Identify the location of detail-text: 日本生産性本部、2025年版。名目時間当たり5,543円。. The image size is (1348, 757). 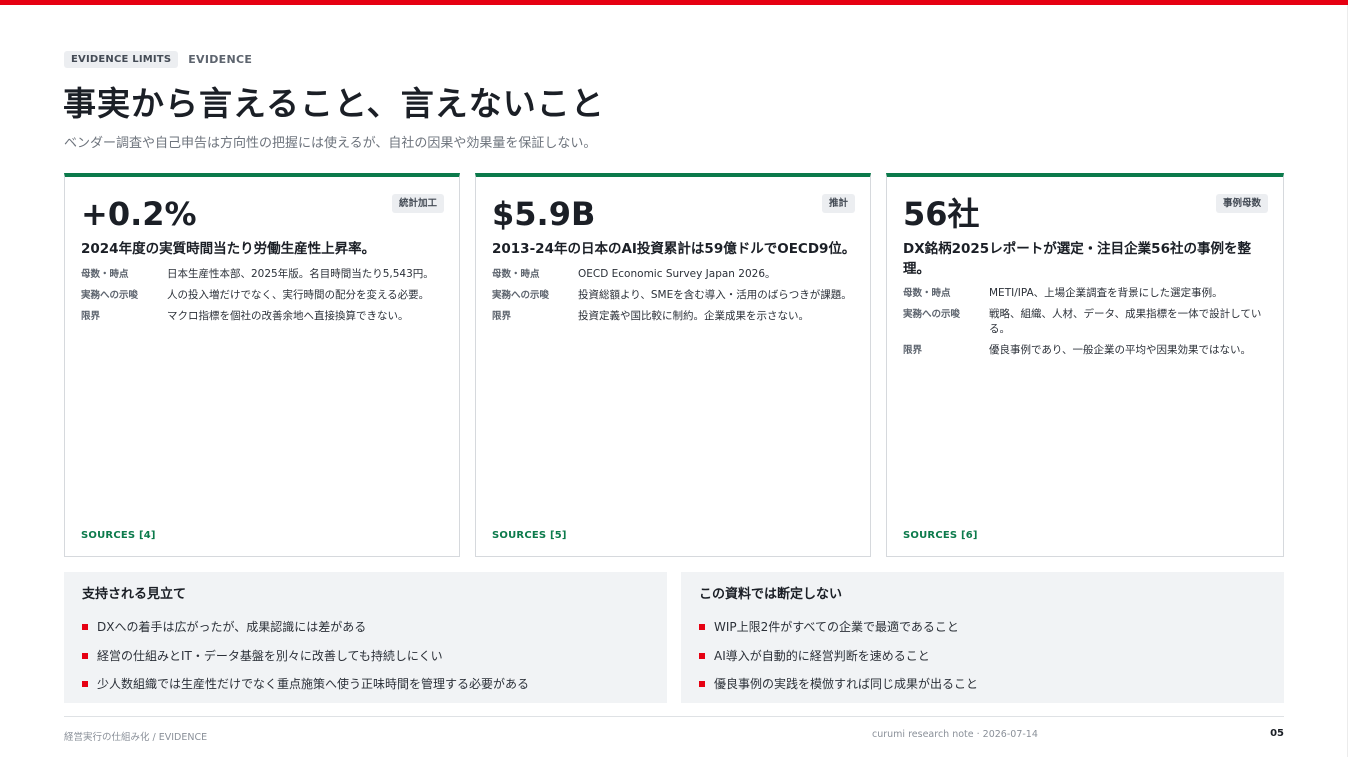
(300, 274).